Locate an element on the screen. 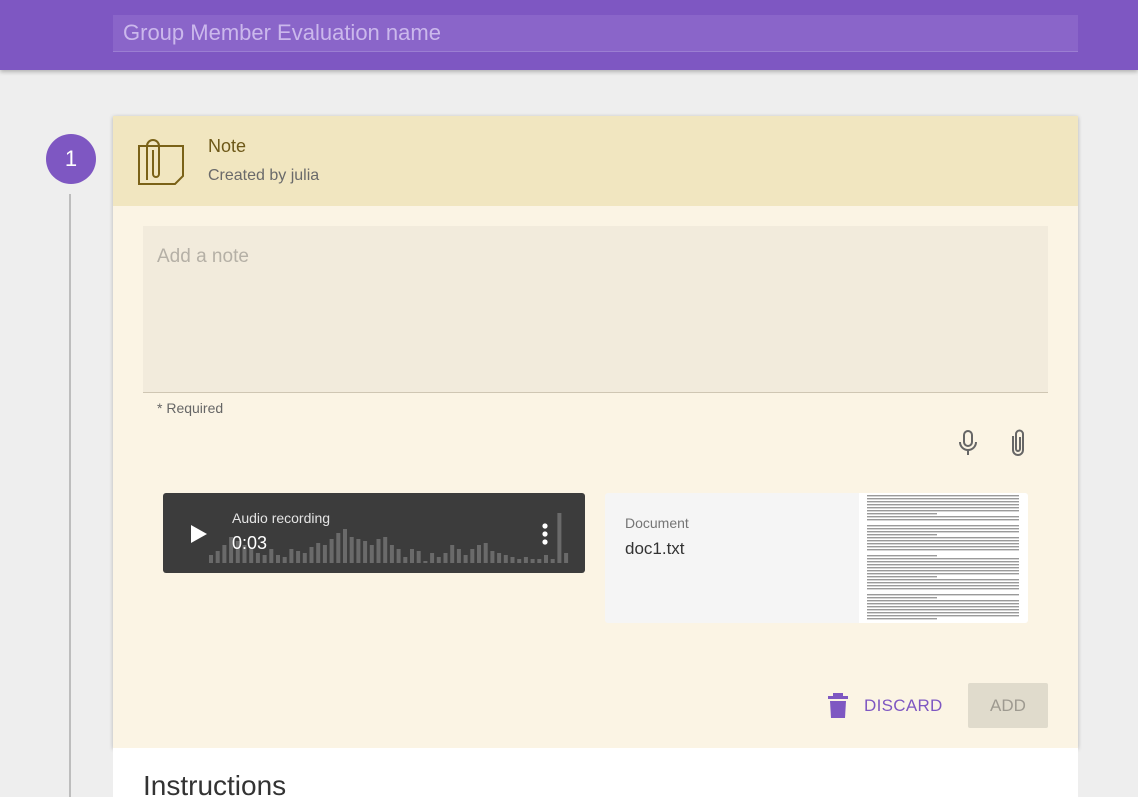  more-vert-icon is located at coordinates (545, 534).